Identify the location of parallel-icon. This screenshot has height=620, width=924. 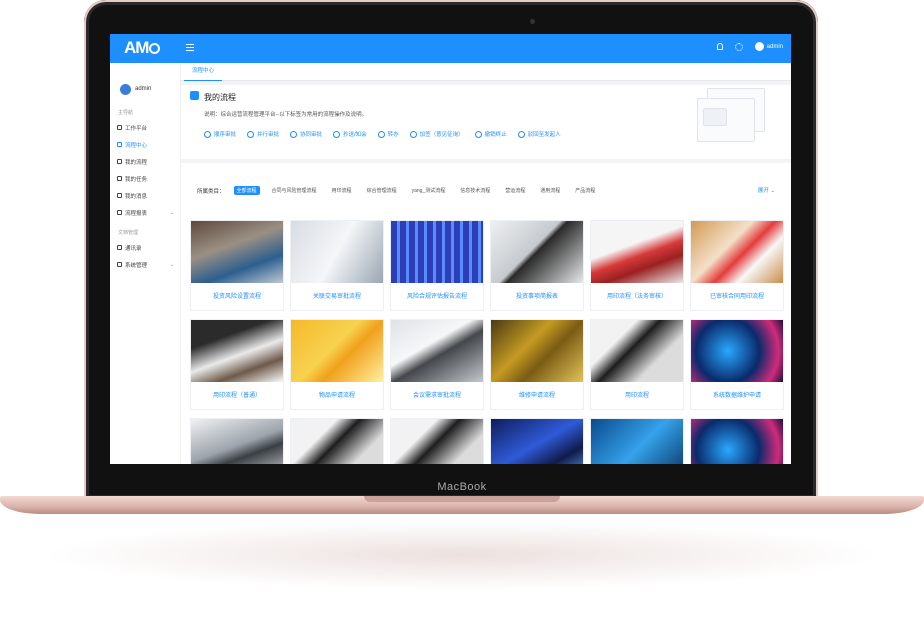
(251, 134).